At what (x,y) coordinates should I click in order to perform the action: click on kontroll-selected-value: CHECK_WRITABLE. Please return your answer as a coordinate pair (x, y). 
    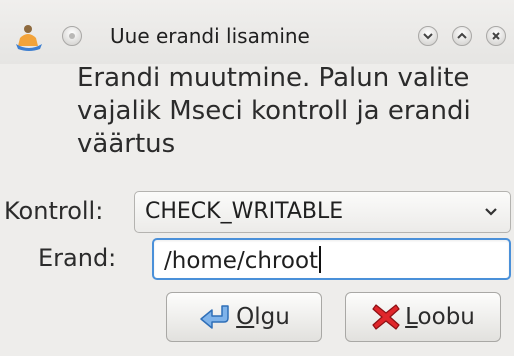
    Looking at the image, I should click on (244, 211).